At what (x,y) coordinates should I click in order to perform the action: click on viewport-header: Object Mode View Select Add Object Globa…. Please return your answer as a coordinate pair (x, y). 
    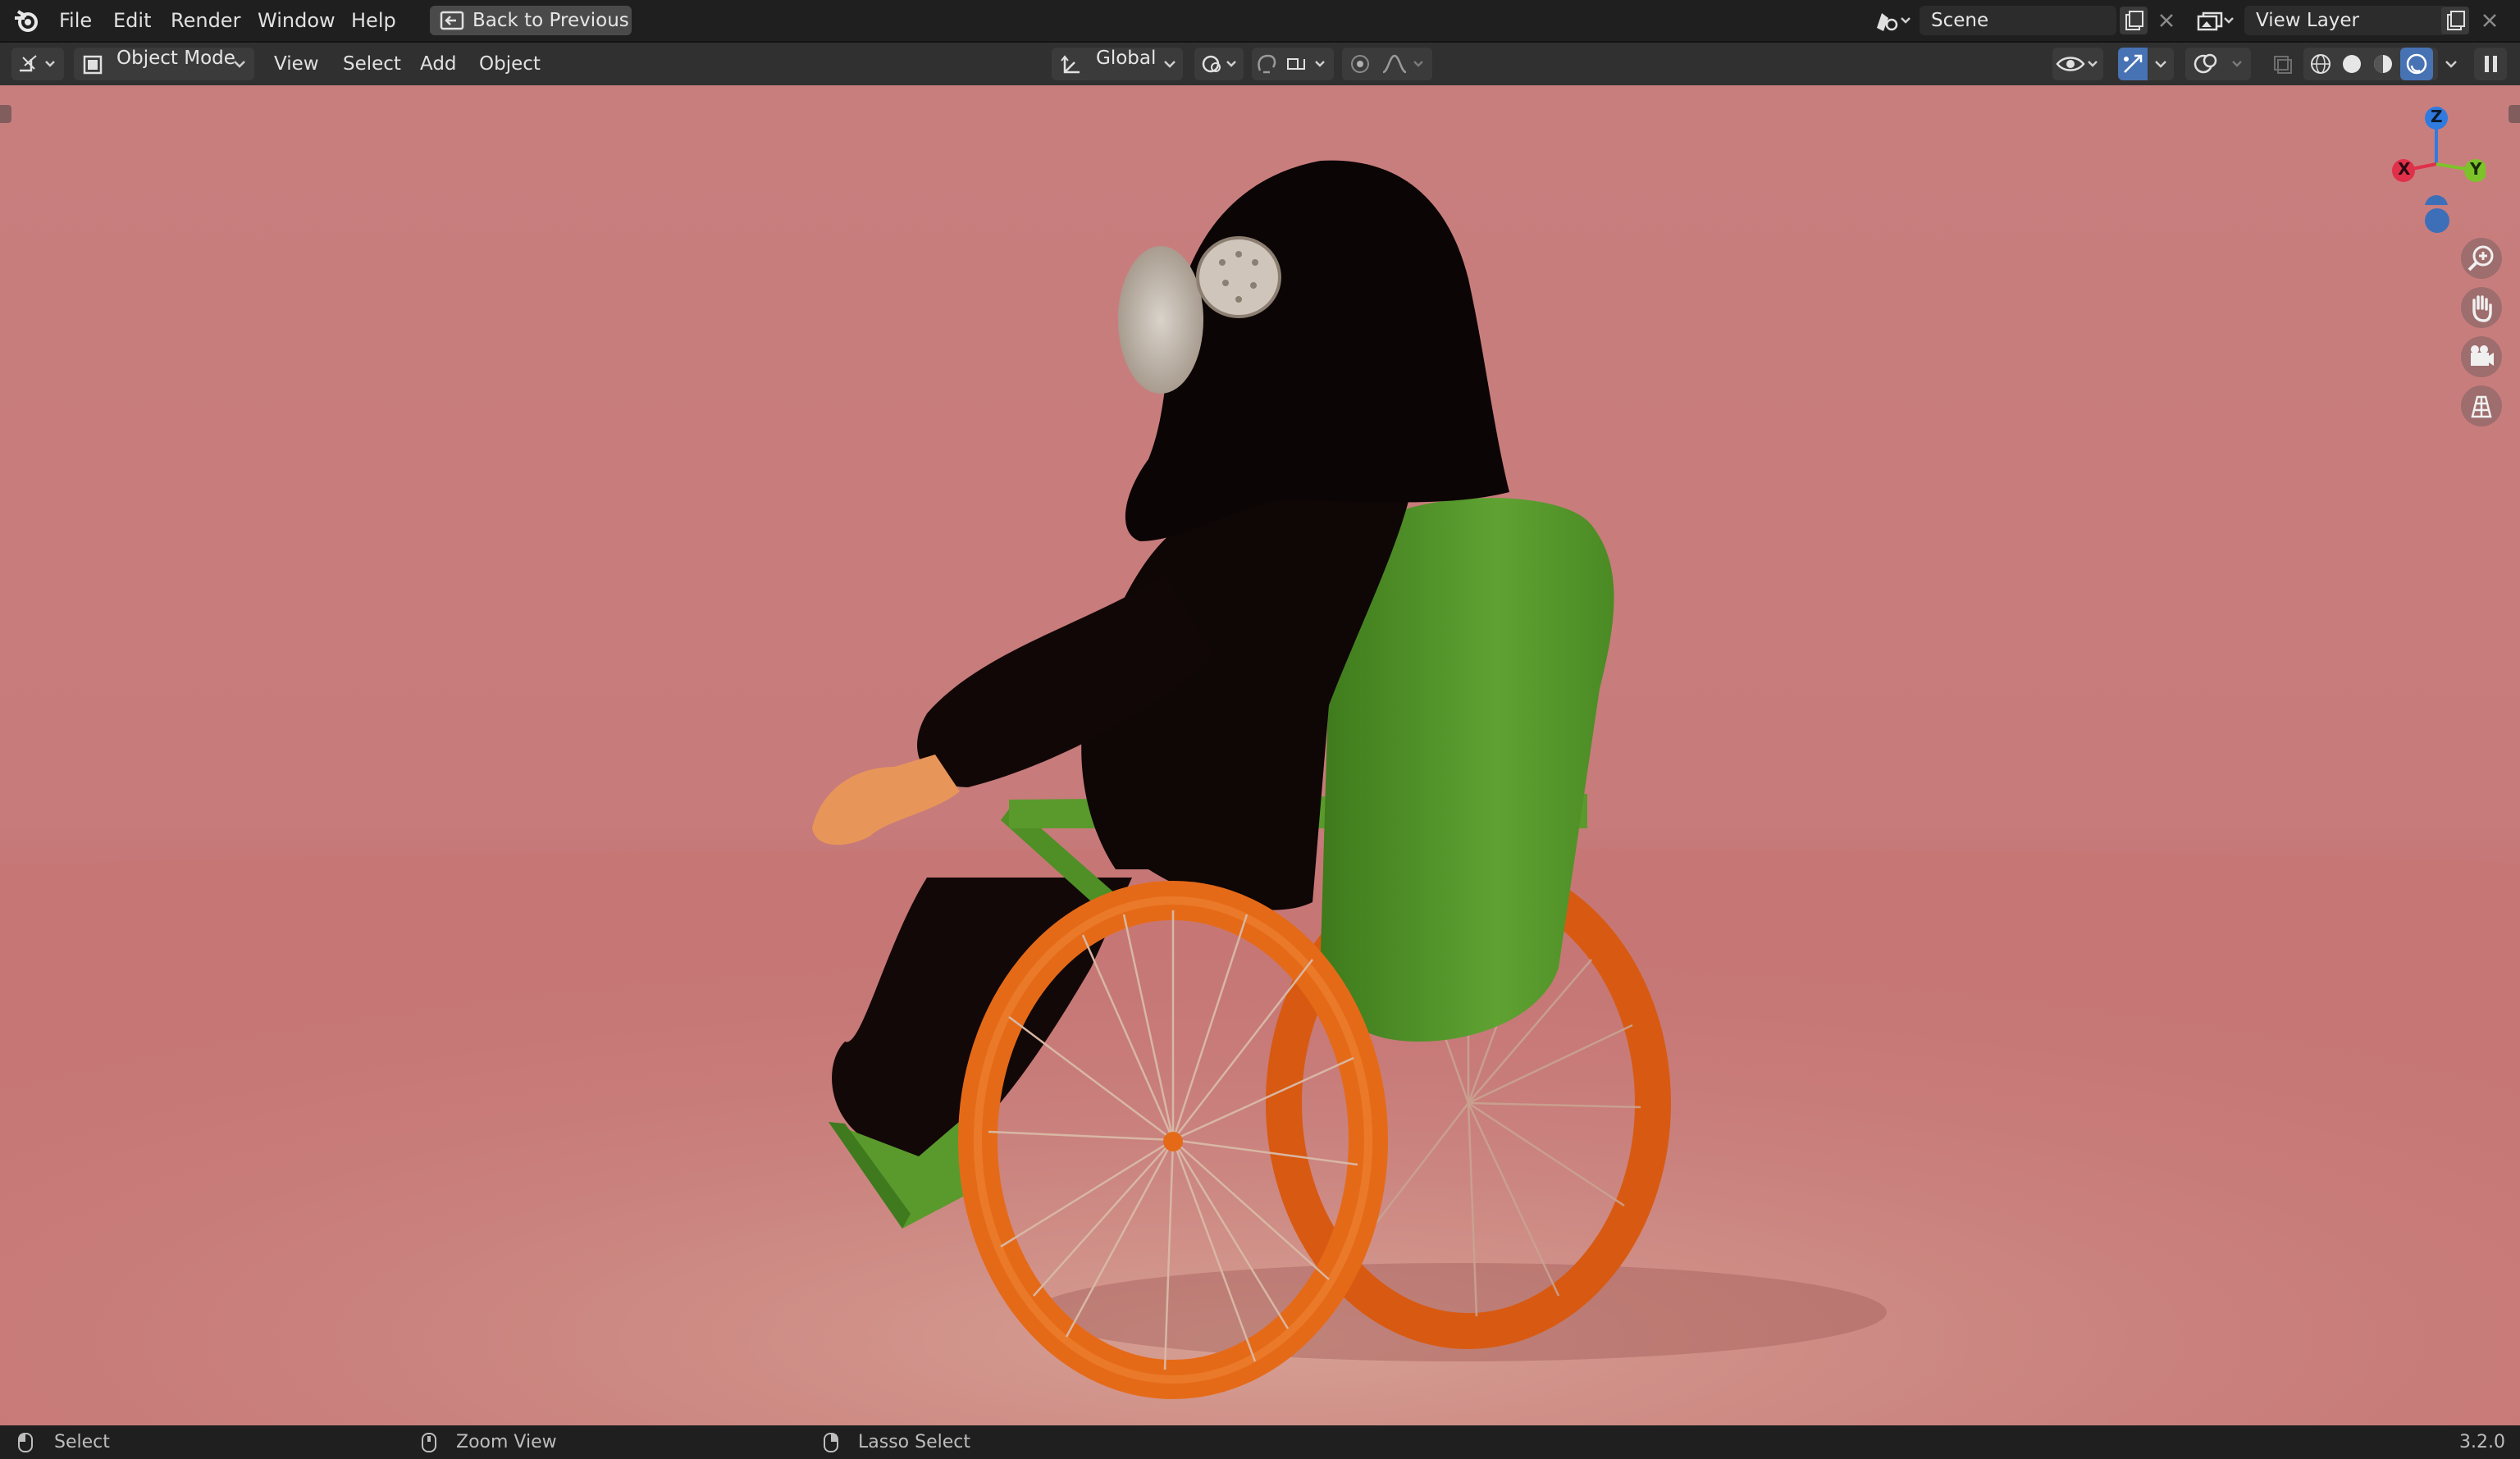
    Looking at the image, I should click on (1260, 64).